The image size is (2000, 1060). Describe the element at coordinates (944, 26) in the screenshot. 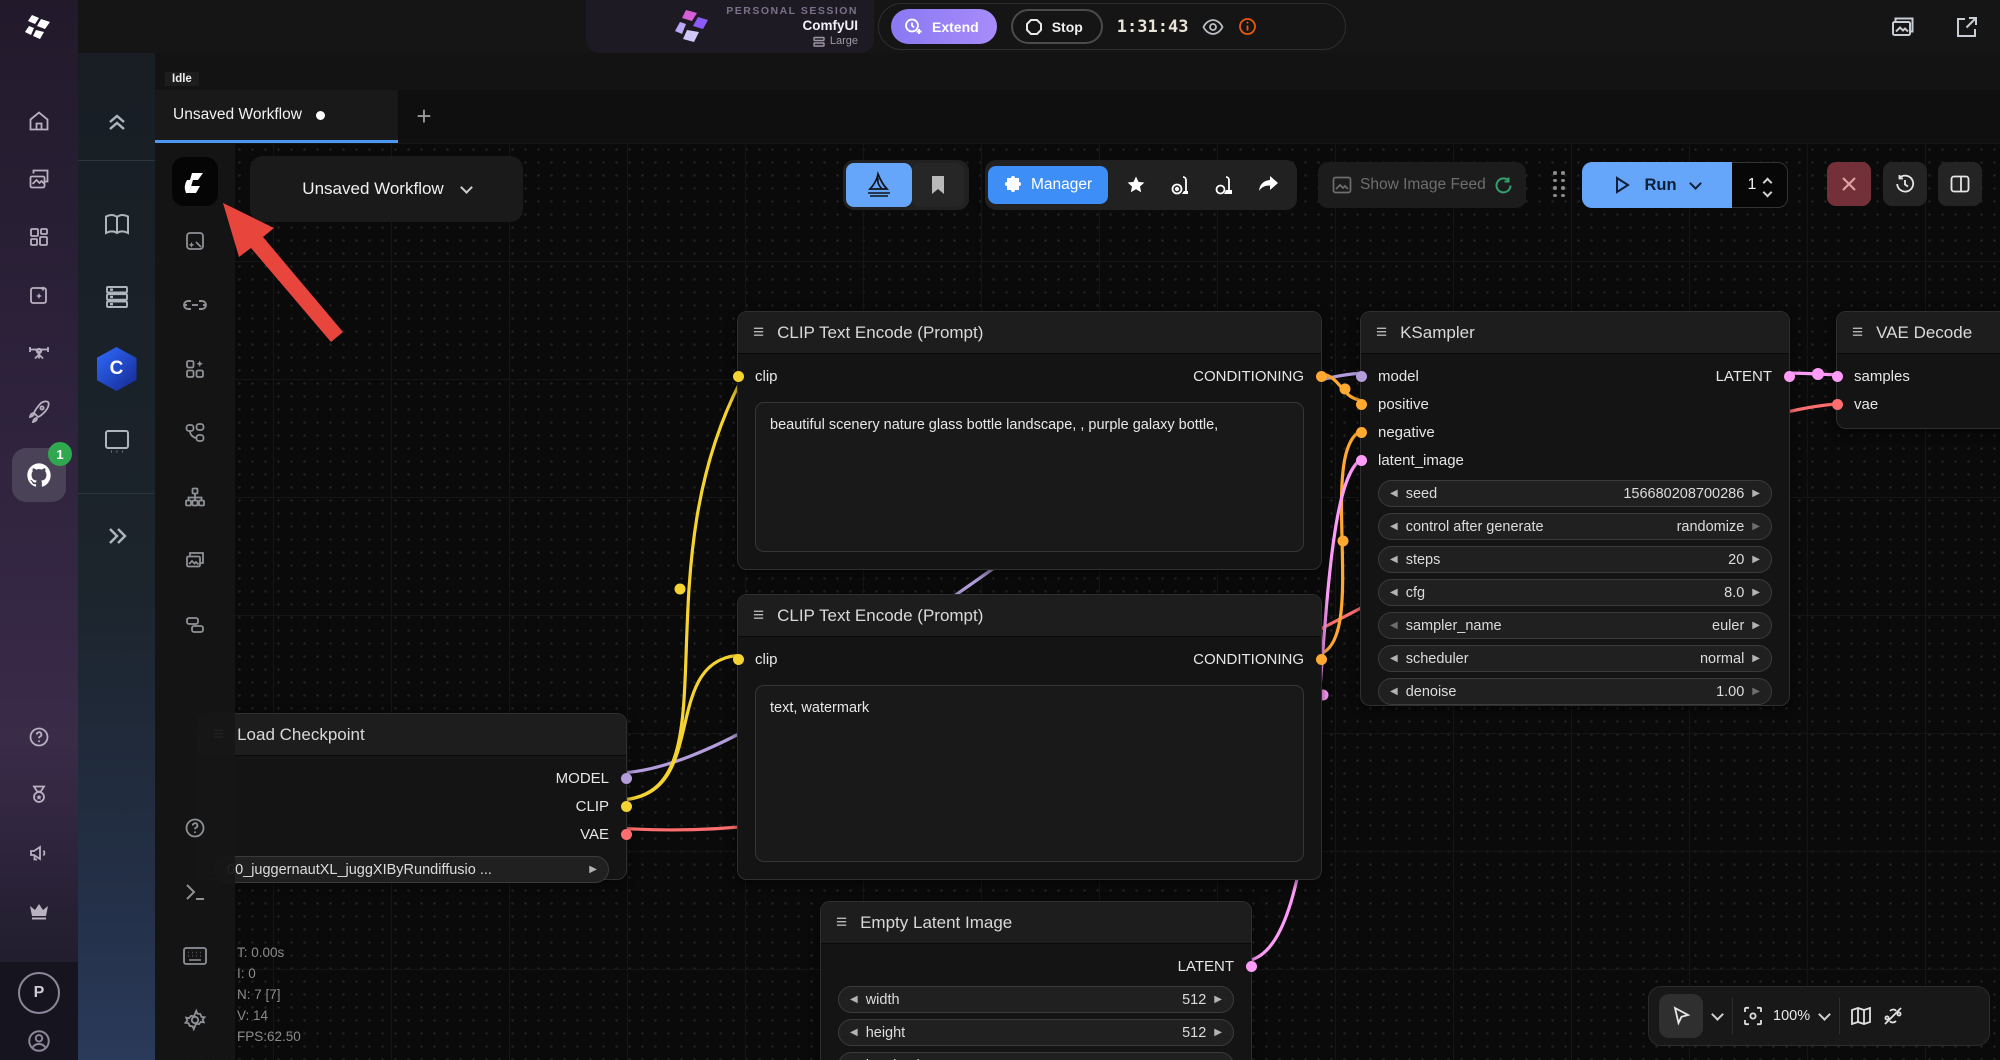

I see `extend-button: Extend` at that location.